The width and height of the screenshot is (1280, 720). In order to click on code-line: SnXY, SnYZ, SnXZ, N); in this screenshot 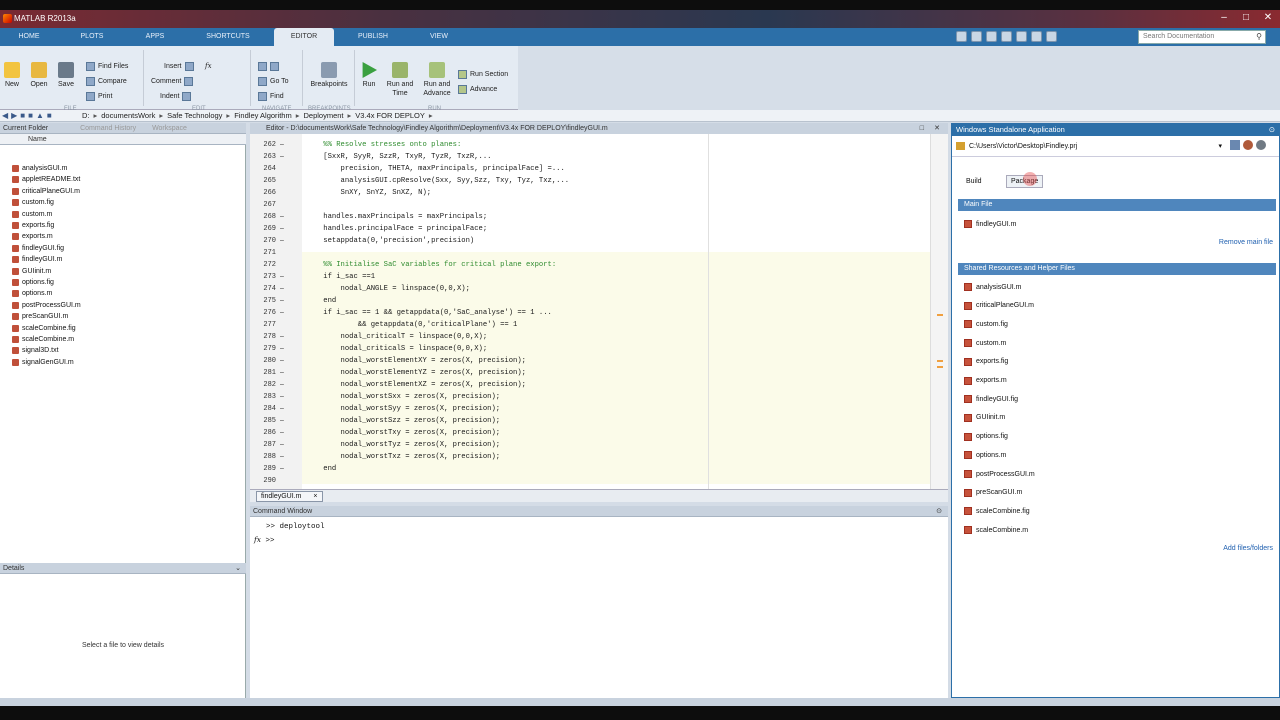, I will do `click(369, 193)`.